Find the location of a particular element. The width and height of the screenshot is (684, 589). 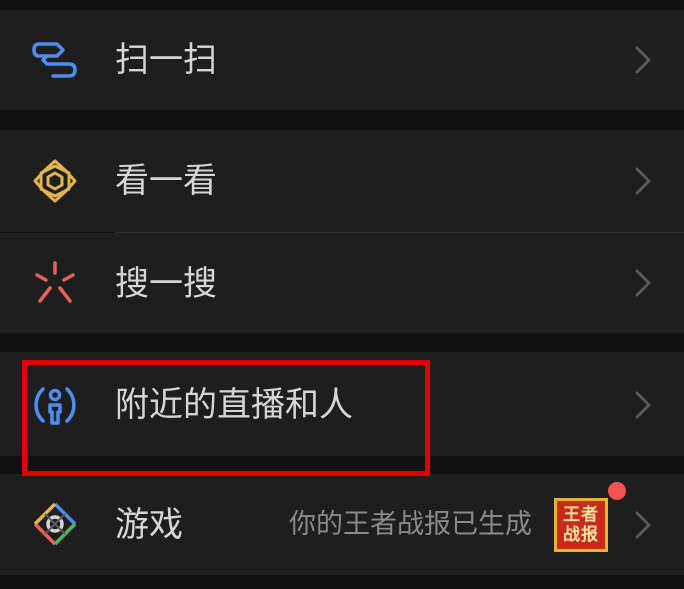

games-notification-text: 你的王者战报已生成 is located at coordinates (410, 524).